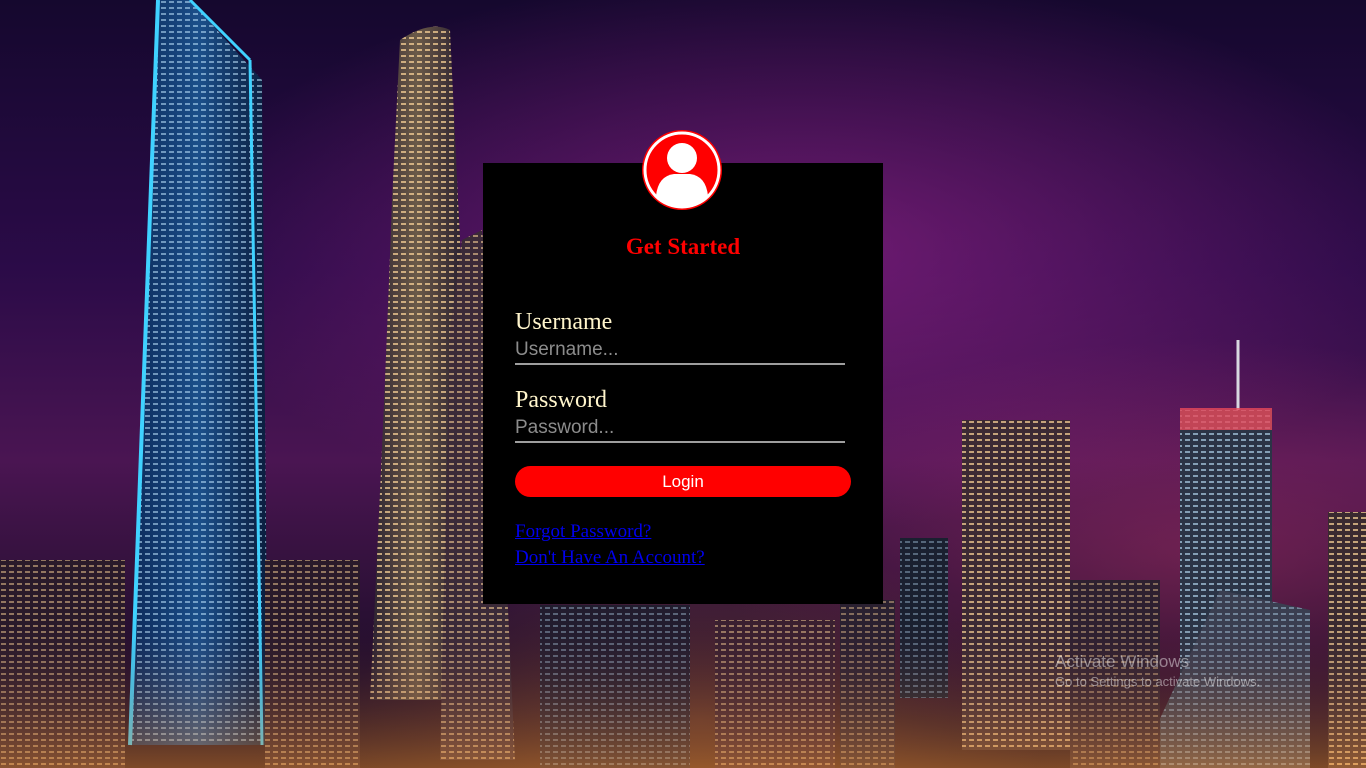 This screenshot has height=768, width=1366. What do you see at coordinates (564, 322) in the screenshot?
I see `username-label: Username` at bounding box center [564, 322].